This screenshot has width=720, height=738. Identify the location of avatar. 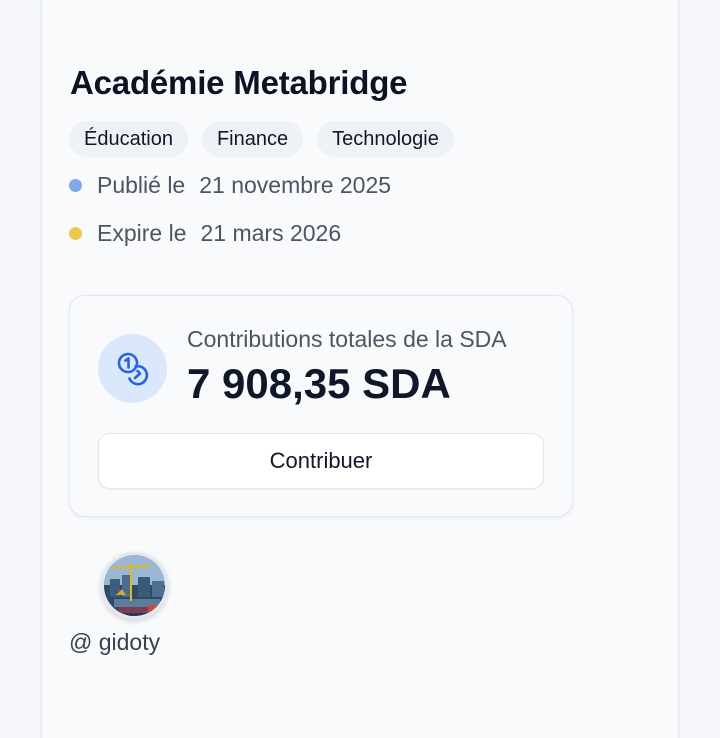
(134, 585).